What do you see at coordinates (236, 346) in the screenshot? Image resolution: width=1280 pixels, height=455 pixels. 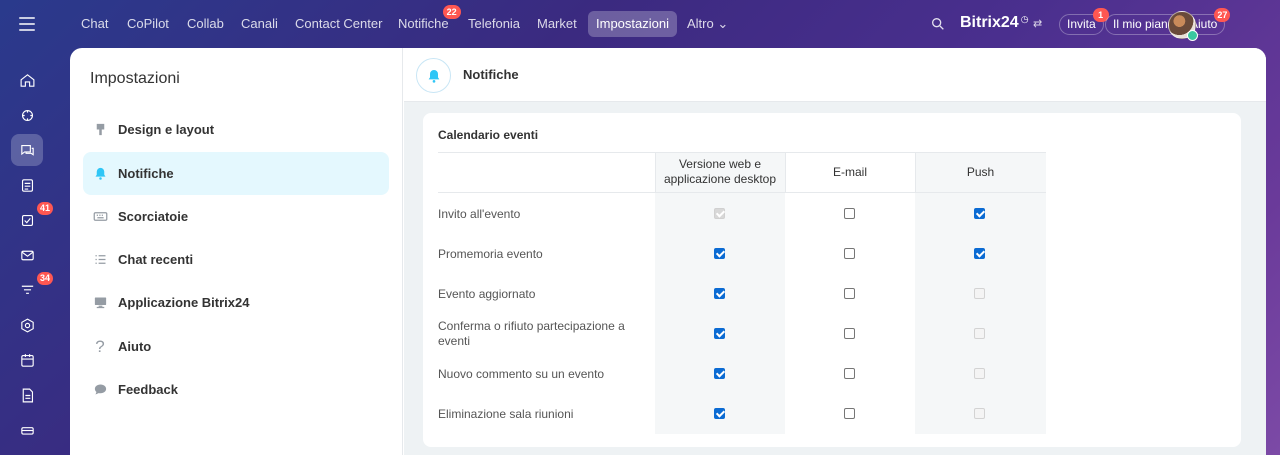 I see `sidebar-item-aiuto: ? Aiuto` at bounding box center [236, 346].